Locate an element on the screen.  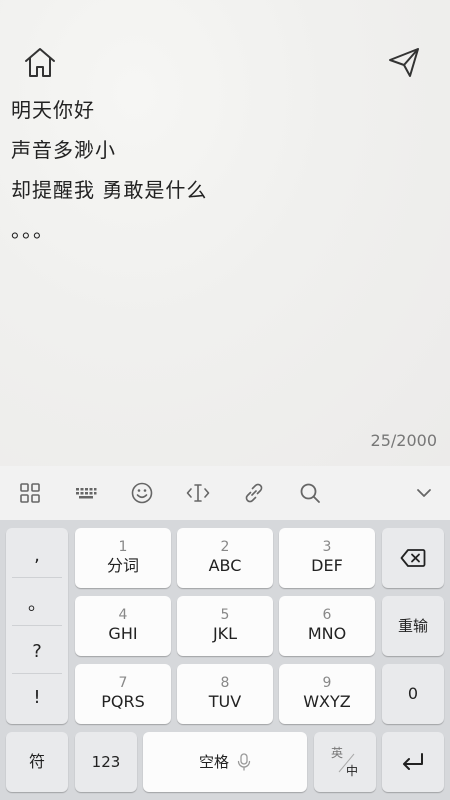
lang-english-label: 英 is located at coordinates (337, 753).